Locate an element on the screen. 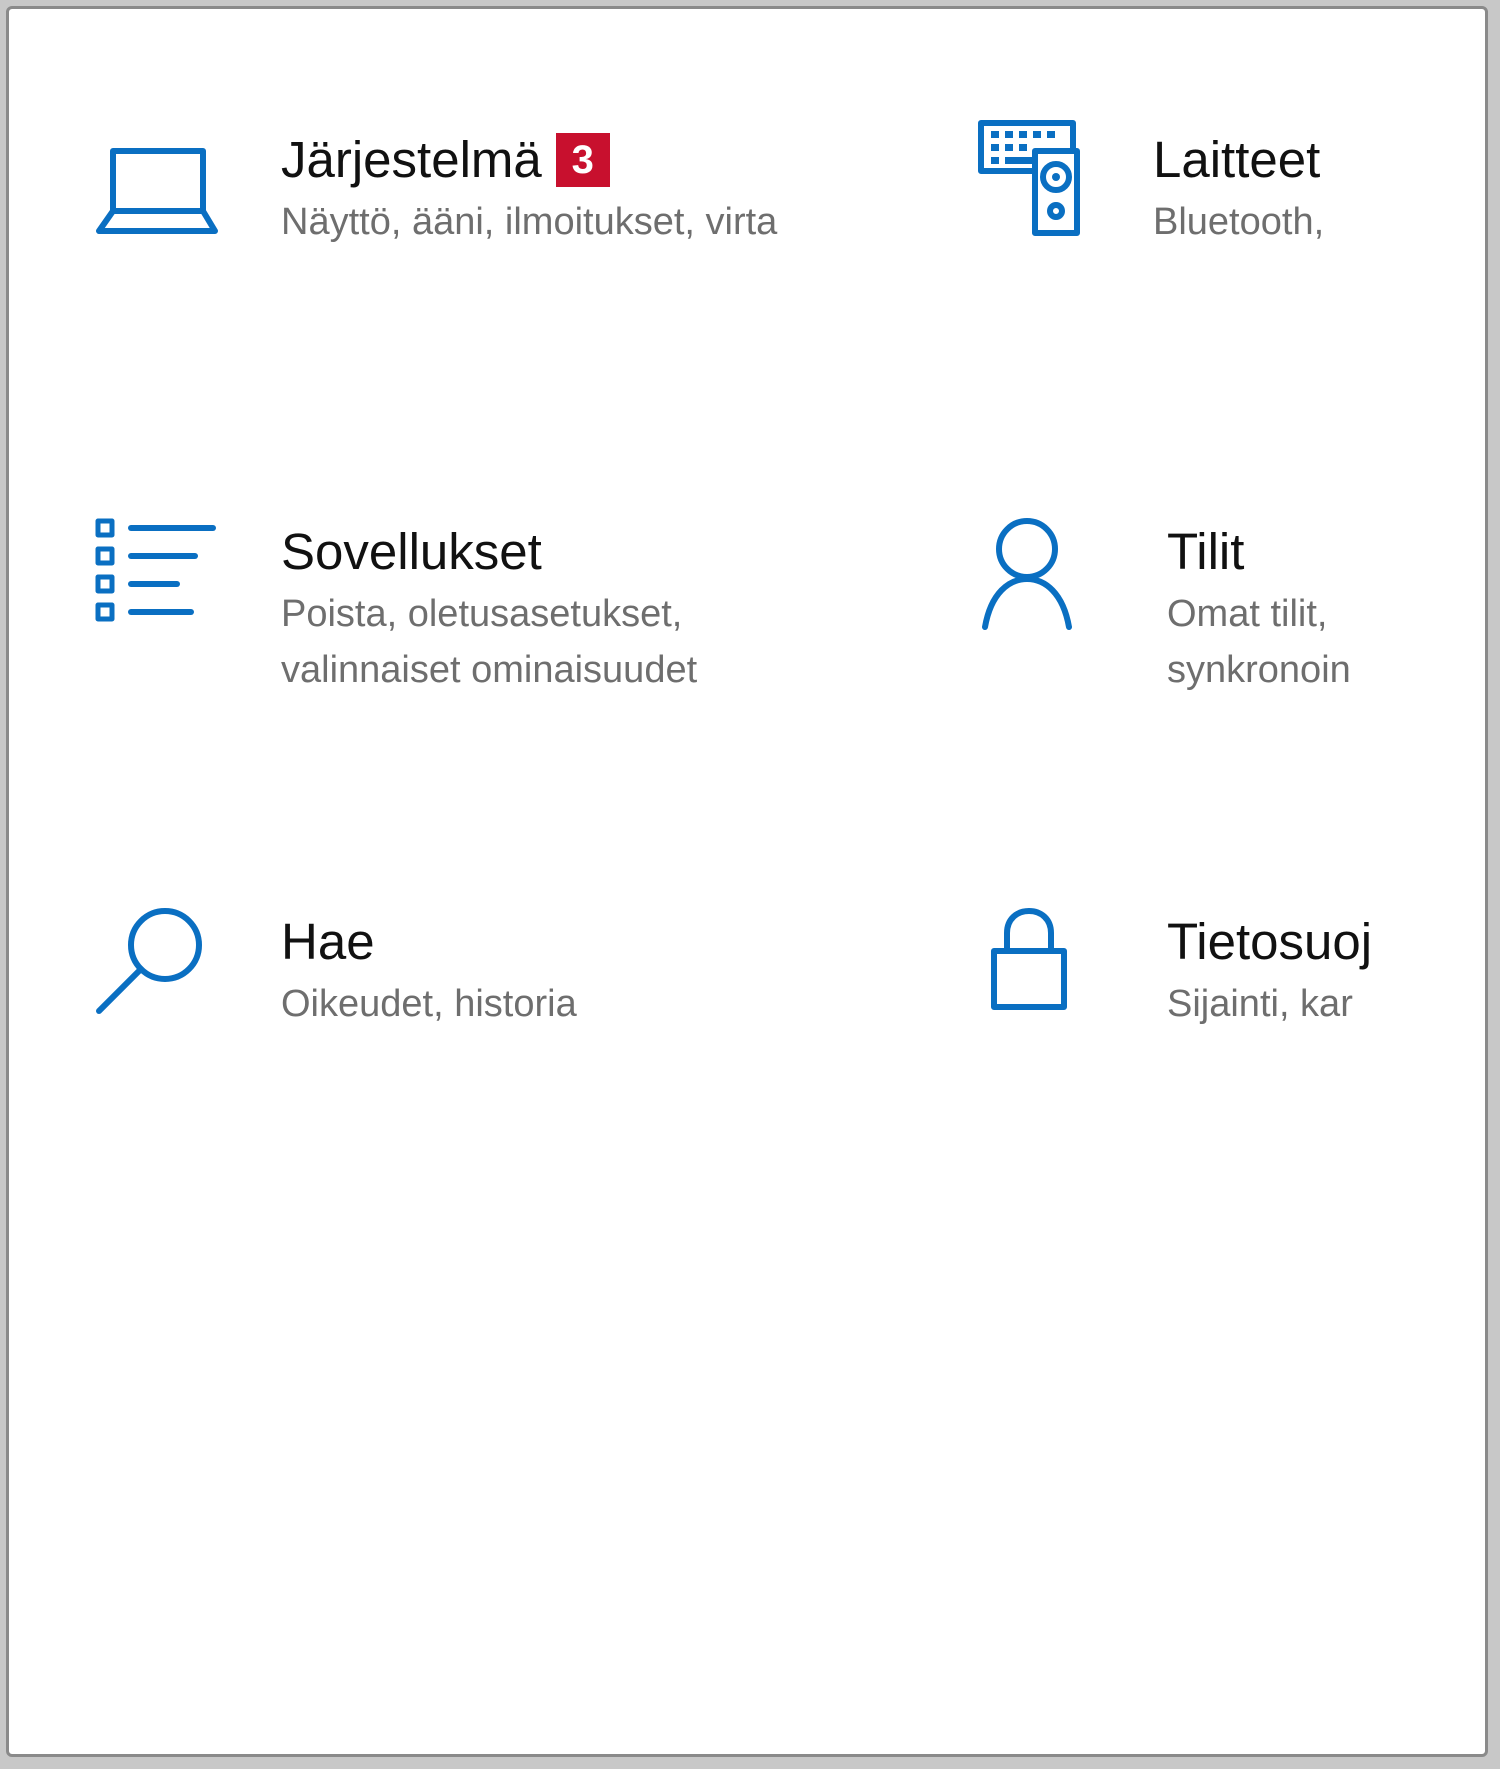 Image resolution: width=1500 pixels, height=1769 pixels. tile-devices-desc: Bluetooth, is located at coordinates (1239, 222).